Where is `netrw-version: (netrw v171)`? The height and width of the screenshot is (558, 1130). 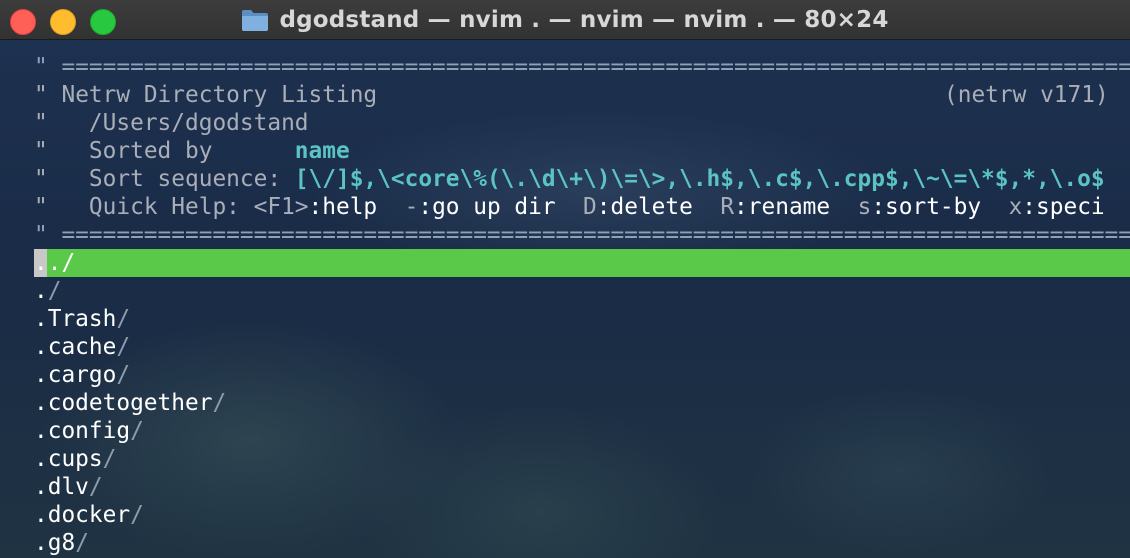
netrw-version: (netrw v171) is located at coordinates (1026, 95).